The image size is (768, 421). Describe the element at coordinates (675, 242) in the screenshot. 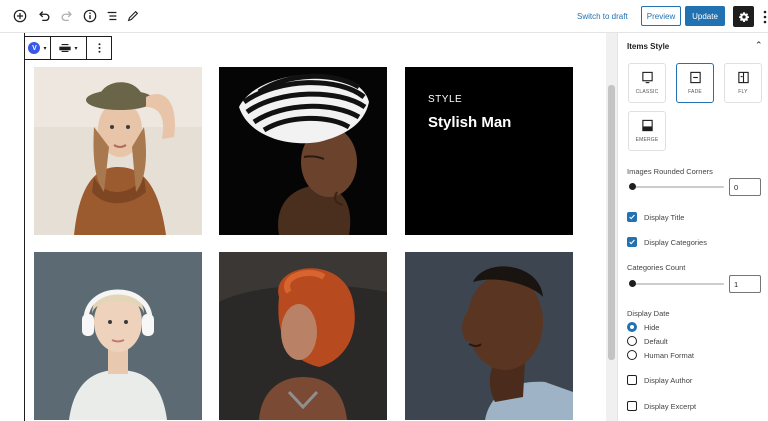

I see `display-categories-label: Display Categories` at that location.